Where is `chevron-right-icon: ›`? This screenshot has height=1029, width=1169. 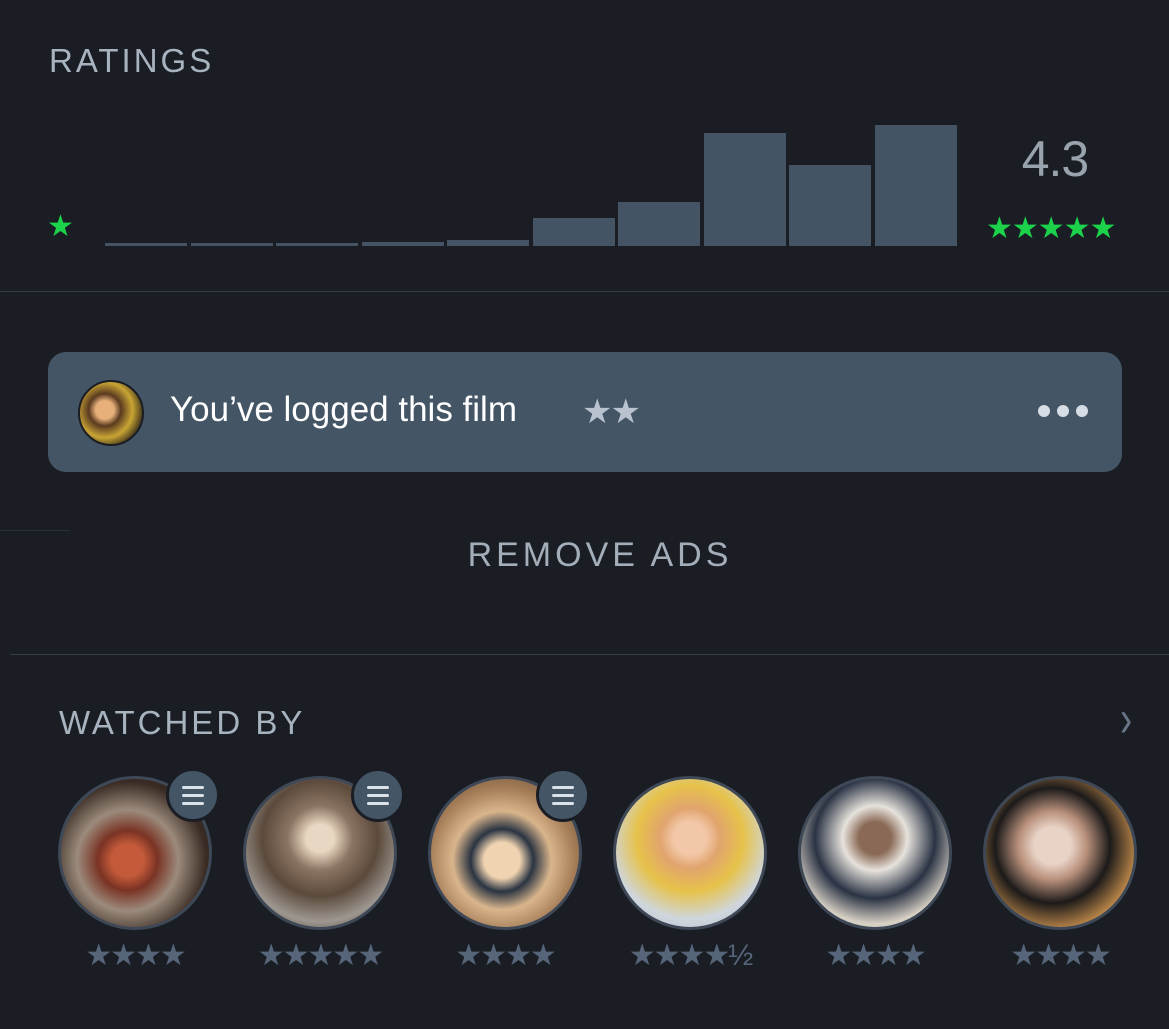 chevron-right-icon: › is located at coordinates (1134, 719).